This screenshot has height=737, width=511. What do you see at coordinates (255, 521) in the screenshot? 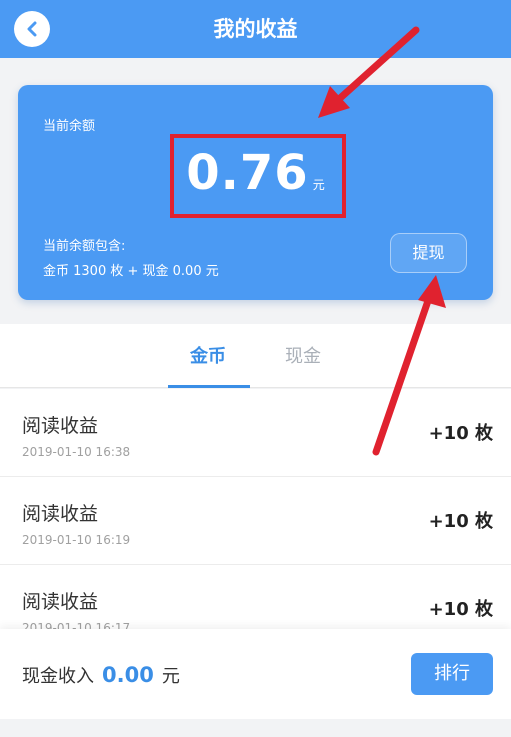
I see `list-item: 阅读收益 2019-01-10 16:19 +10 枚` at bounding box center [255, 521].